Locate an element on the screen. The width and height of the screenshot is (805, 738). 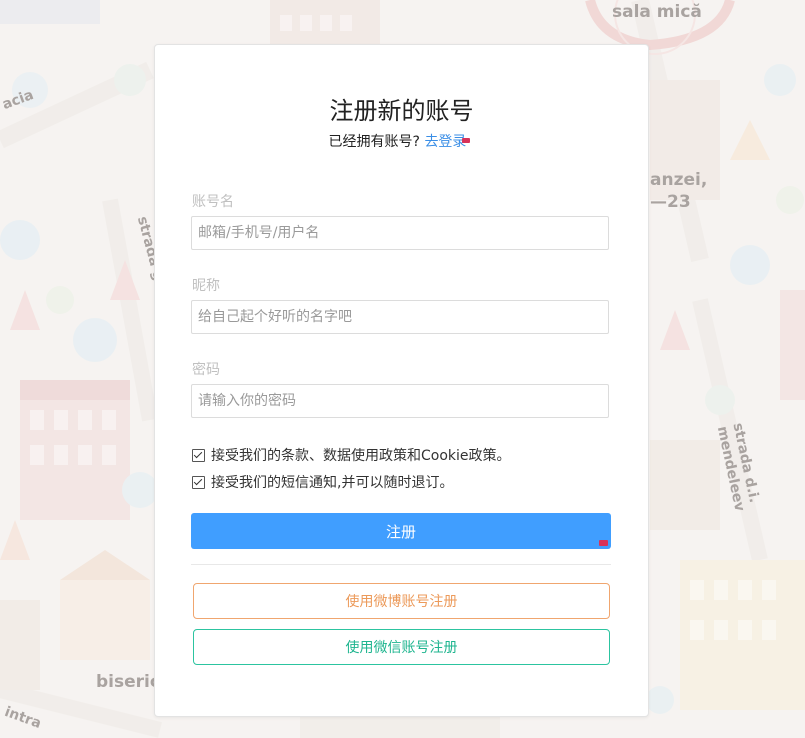
map-label: —23 is located at coordinates (670, 202).